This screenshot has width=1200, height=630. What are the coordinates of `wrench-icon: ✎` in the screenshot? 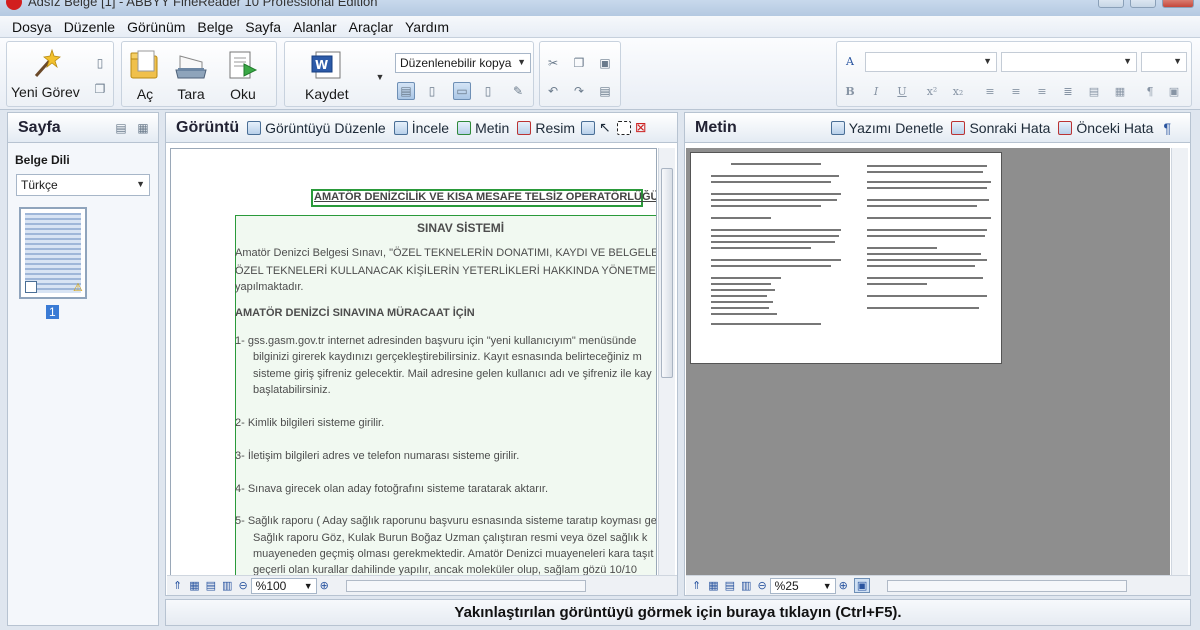 It's located at (518, 91).